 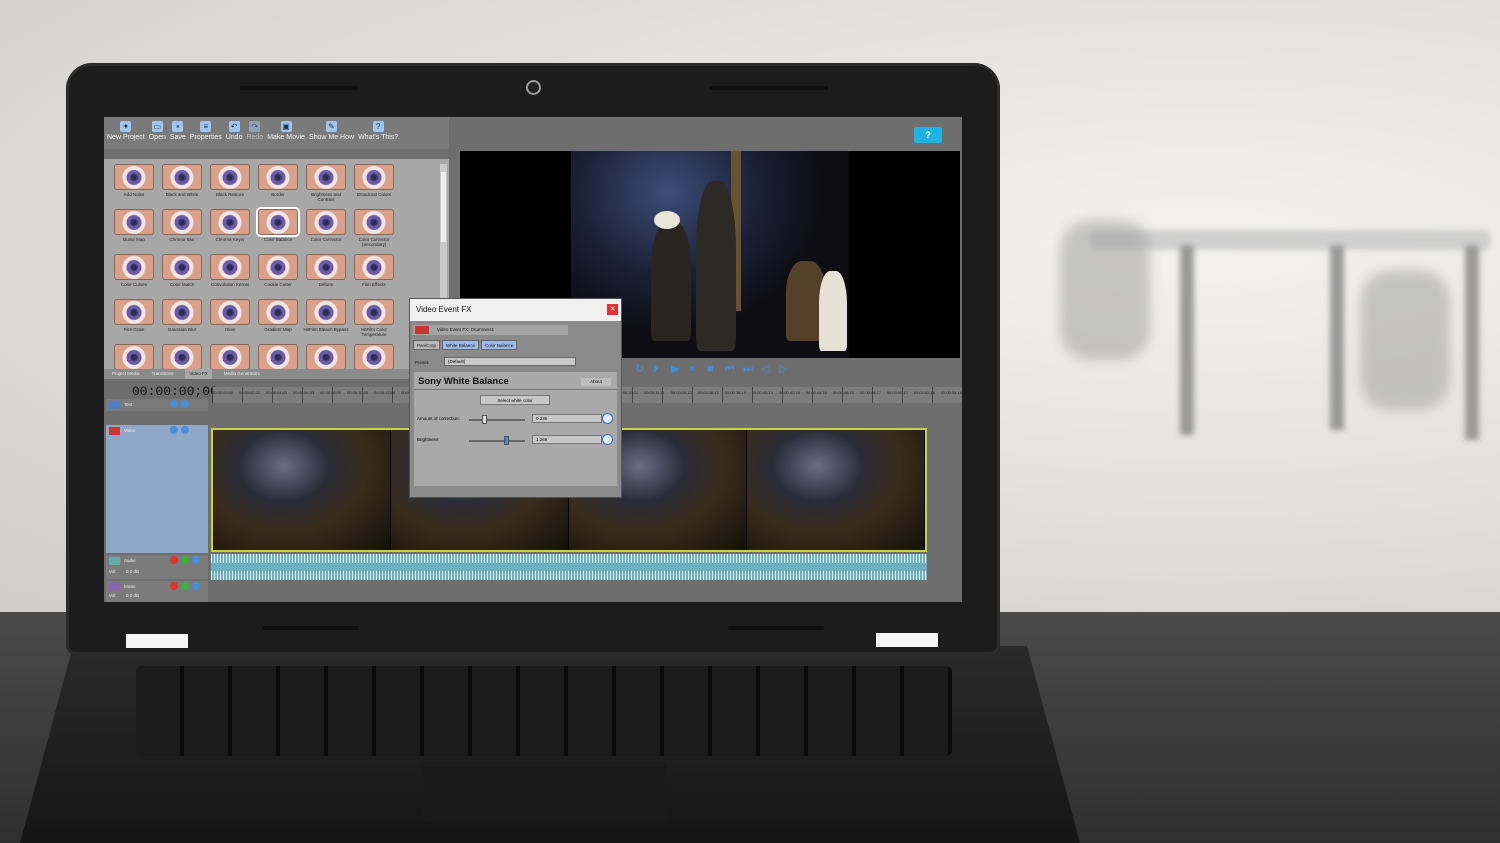 What do you see at coordinates (230, 276) in the screenshot?
I see `video-fx-item: Convolution Kernel` at bounding box center [230, 276].